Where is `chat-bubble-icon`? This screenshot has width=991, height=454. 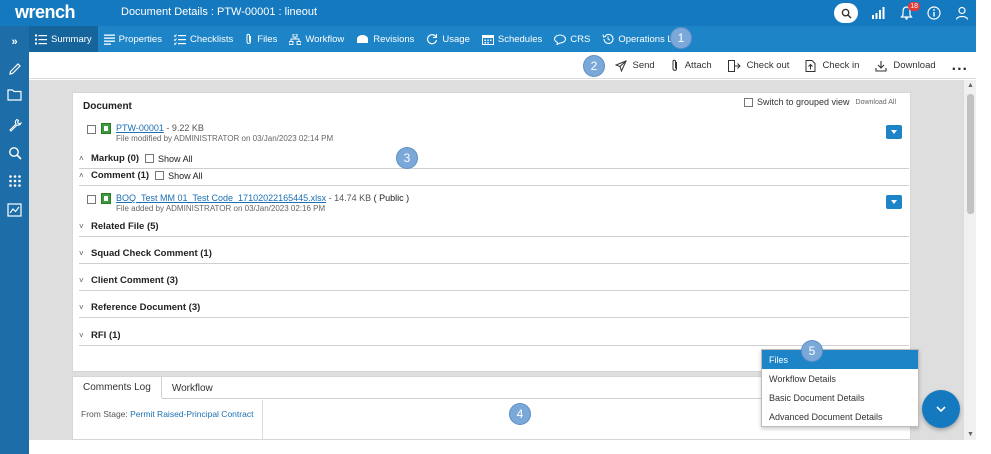 chat-bubble-icon is located at coordinates (560, 39).